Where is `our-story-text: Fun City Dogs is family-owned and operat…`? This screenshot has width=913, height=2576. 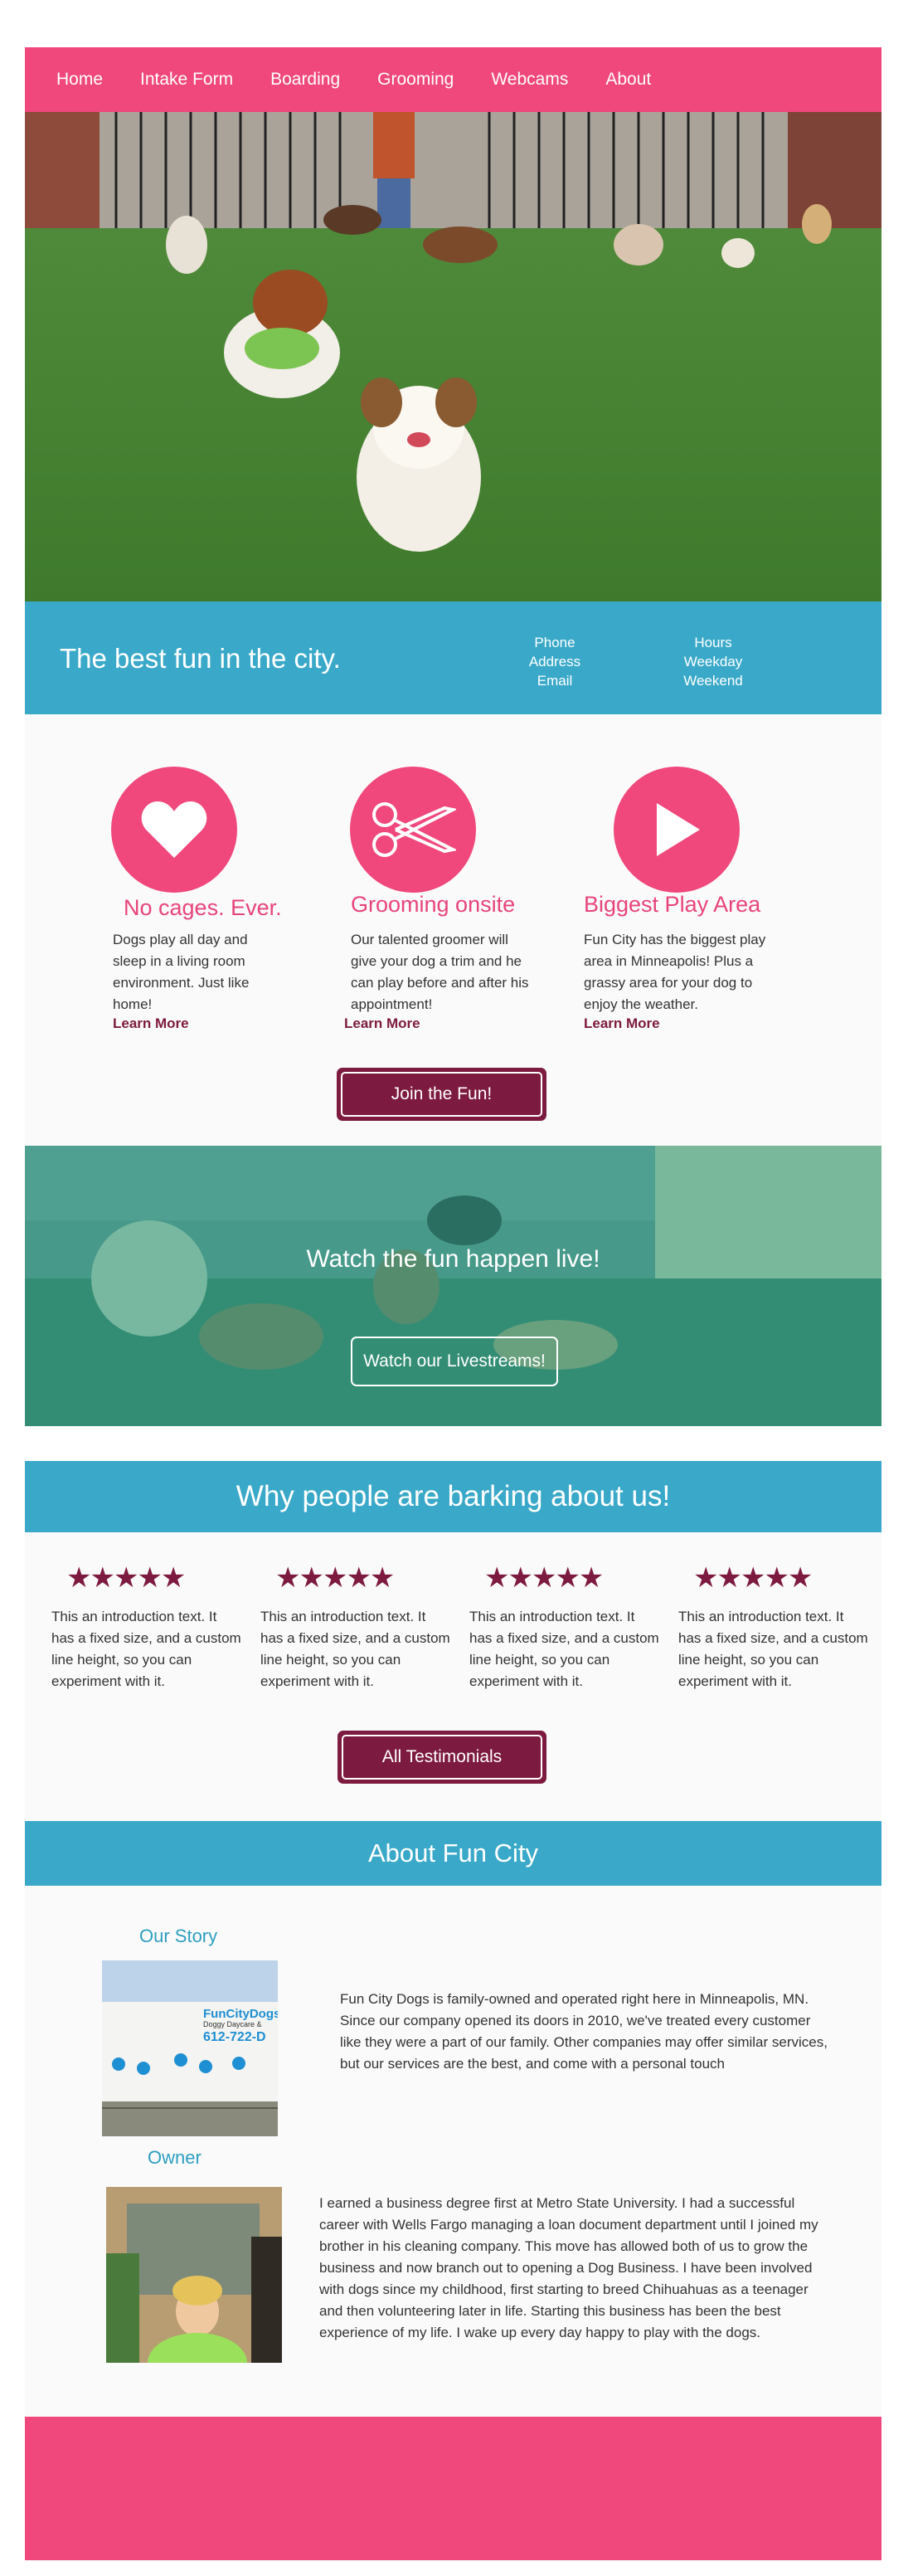 our-story-text: Fun City Dogs is family-owned and operat… is located at coordinates (584, 2031).